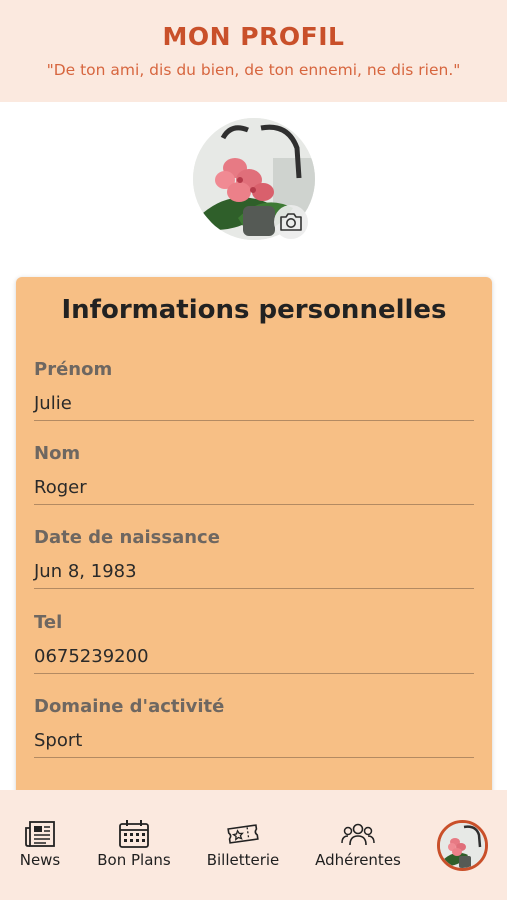 The width and height of the screenshot is (507, 900). Describe the element at coordinates (134, 834) in the screenshot. I see `calendar-icon` at that location.